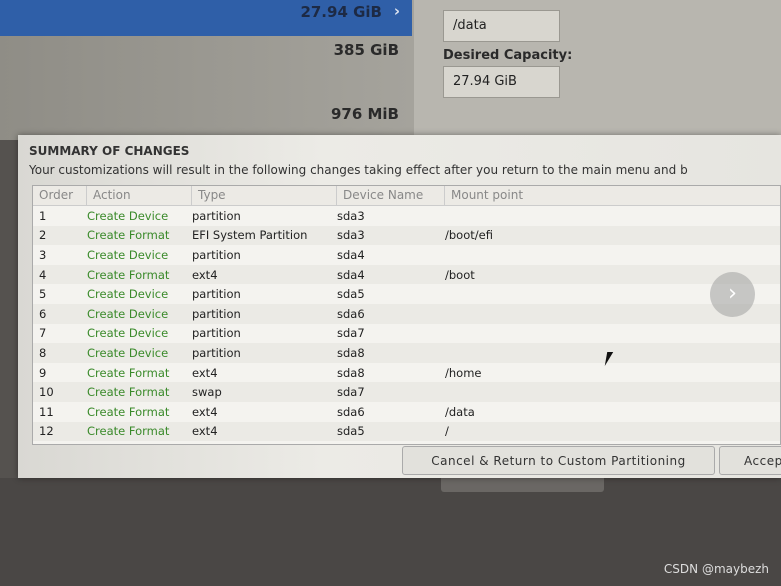 Image resolution: width=781 pixels, height=586 pixels. Describe the element at coordinates (109, 151) in the screenshot. I see `dialog-title: SUMMARY OF CHANGES` at that location.